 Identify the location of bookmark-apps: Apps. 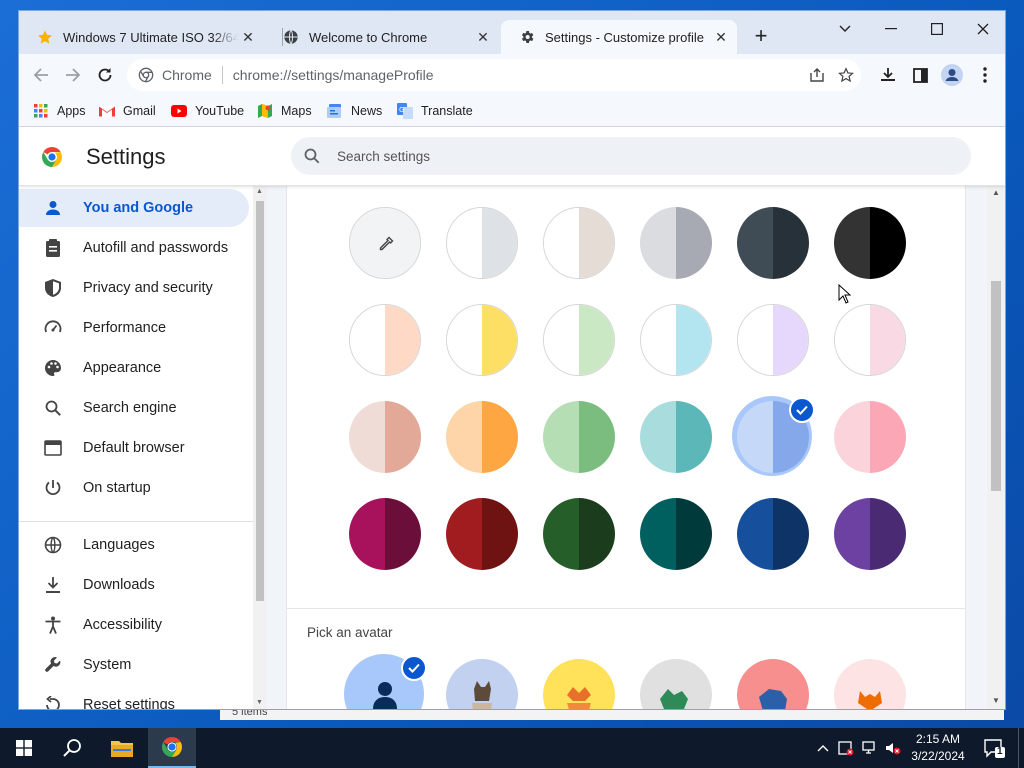
(59, 111).